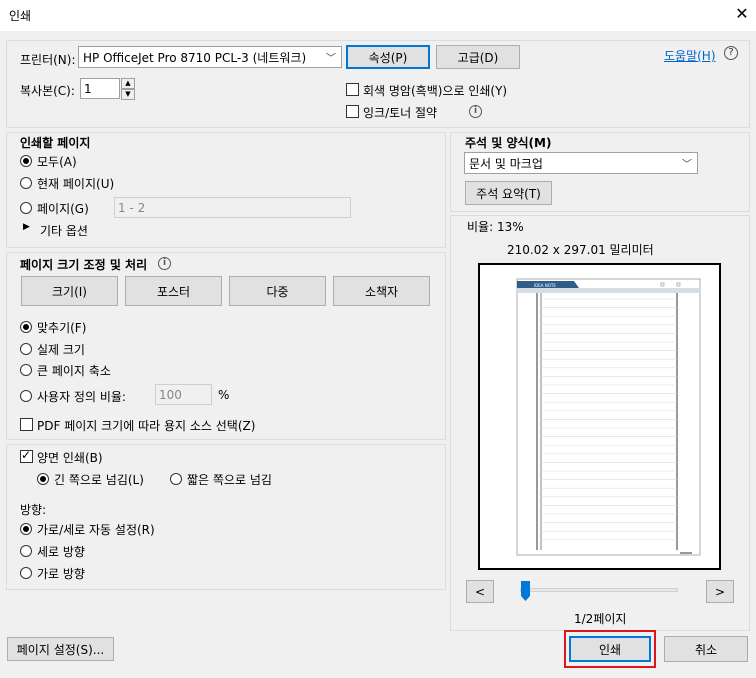 The height and width of the screenshot is (678, 756). What do you see at coordinates (74, 371) in the screenshot?
I see `shrink-label: 큰 페이지 축소` at bounding box center [74, 371].